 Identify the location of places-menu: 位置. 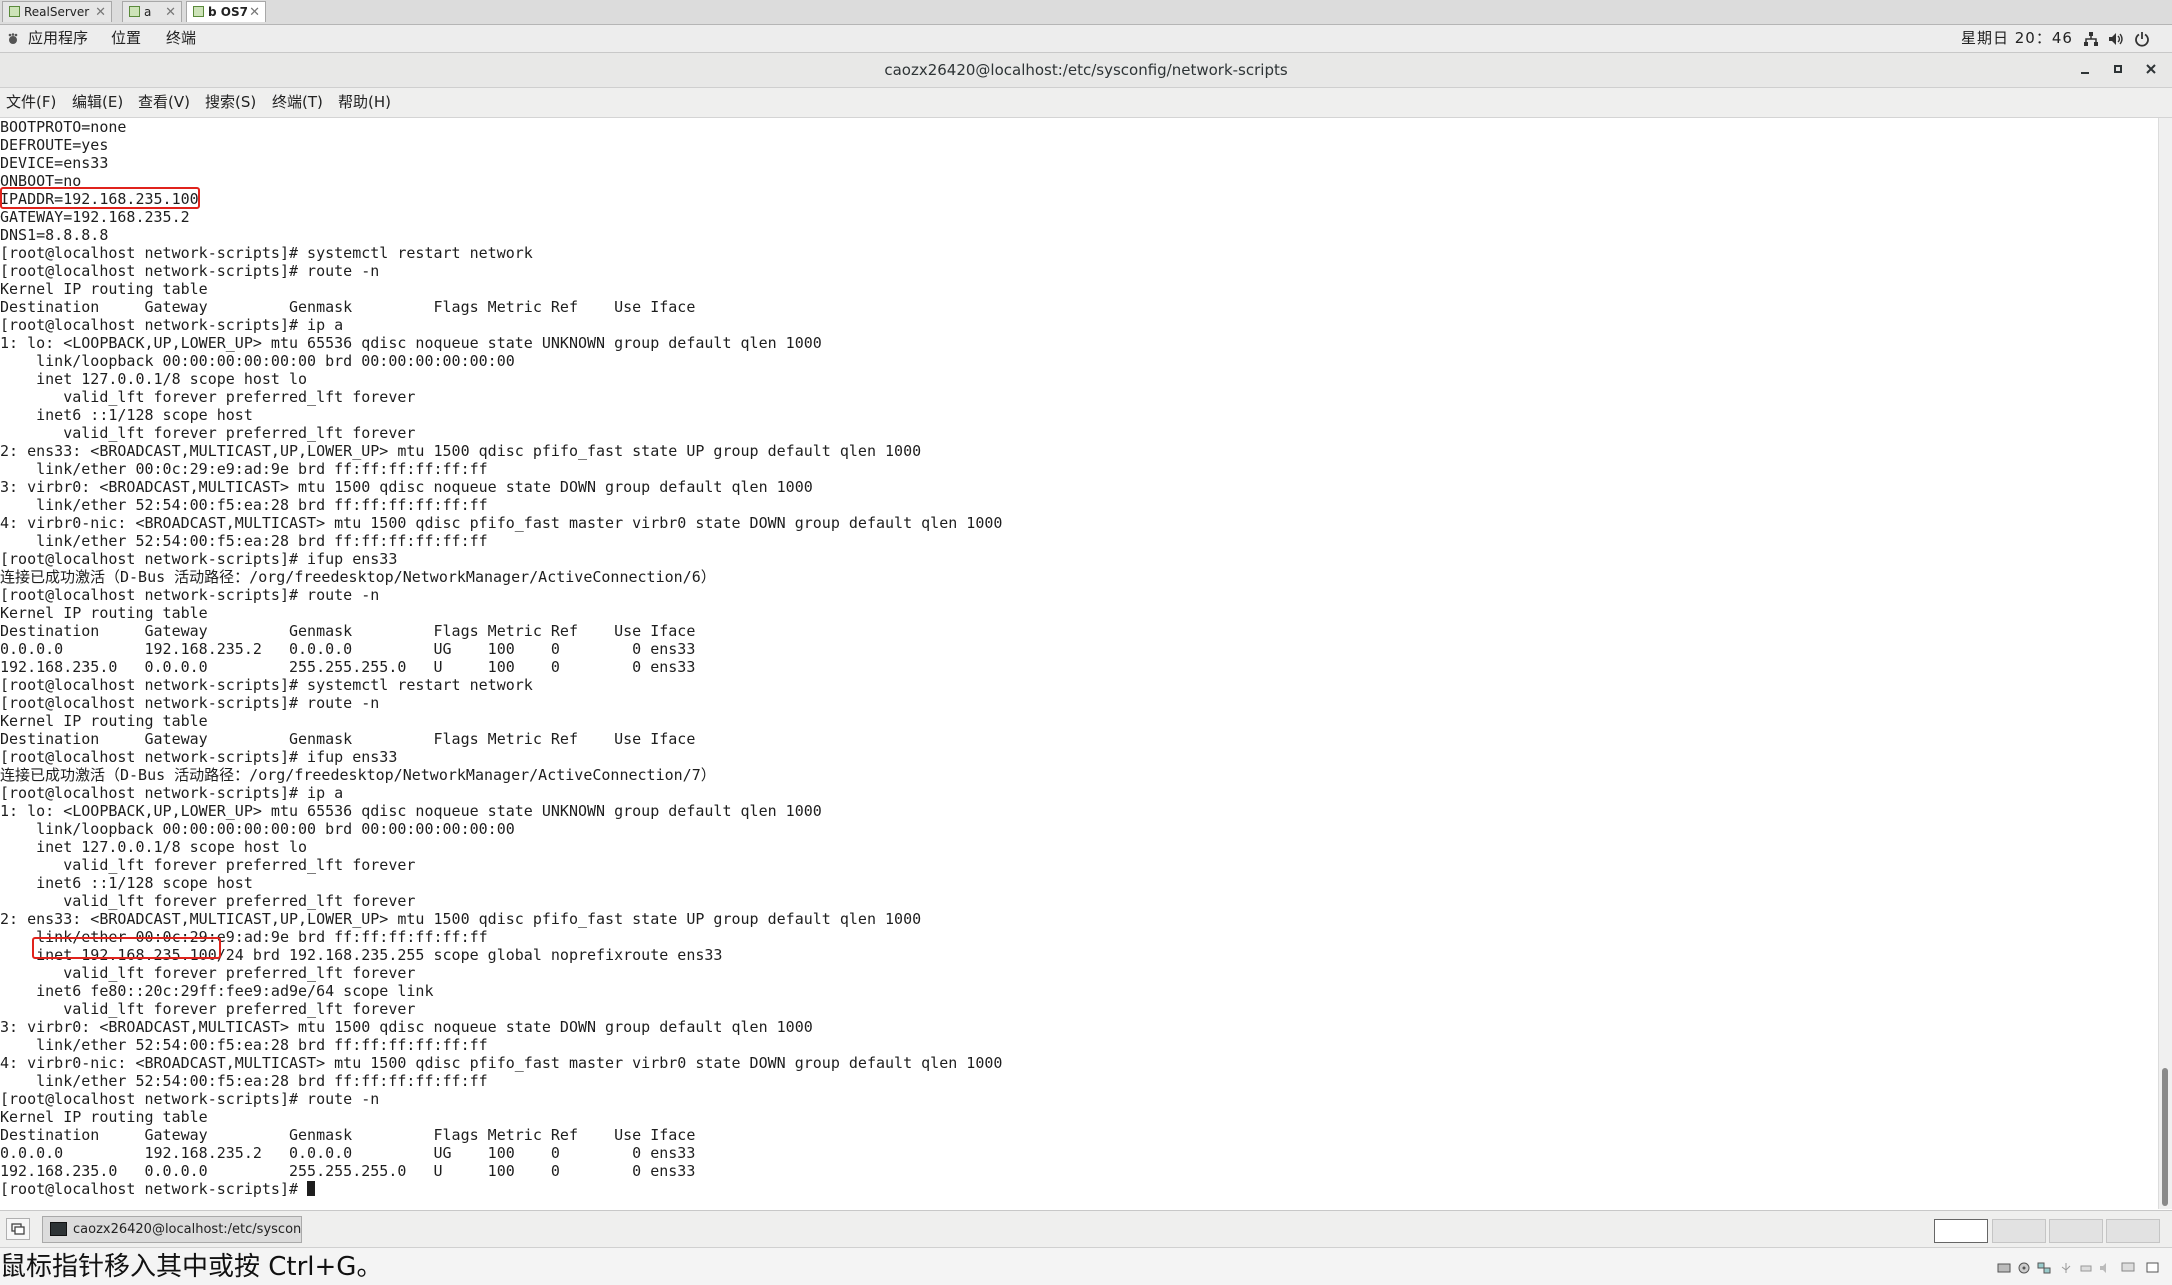
(126, 38).